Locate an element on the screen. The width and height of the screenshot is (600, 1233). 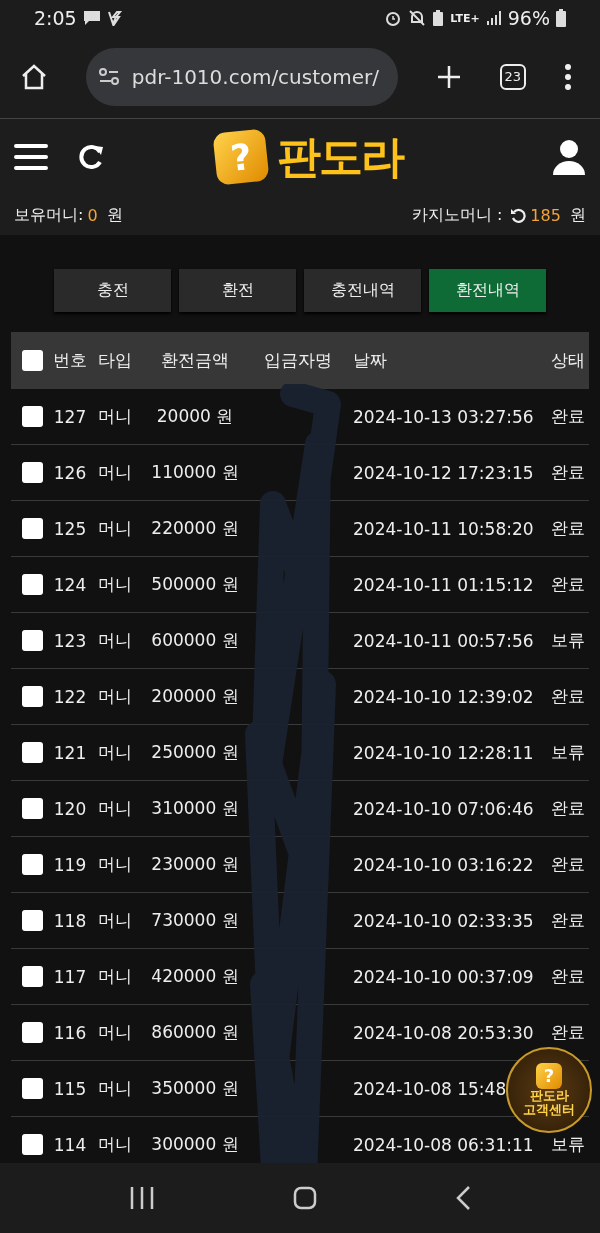
table-cell-text: 2024-10-10 12:28:11 is located at coordinates (441, 752).